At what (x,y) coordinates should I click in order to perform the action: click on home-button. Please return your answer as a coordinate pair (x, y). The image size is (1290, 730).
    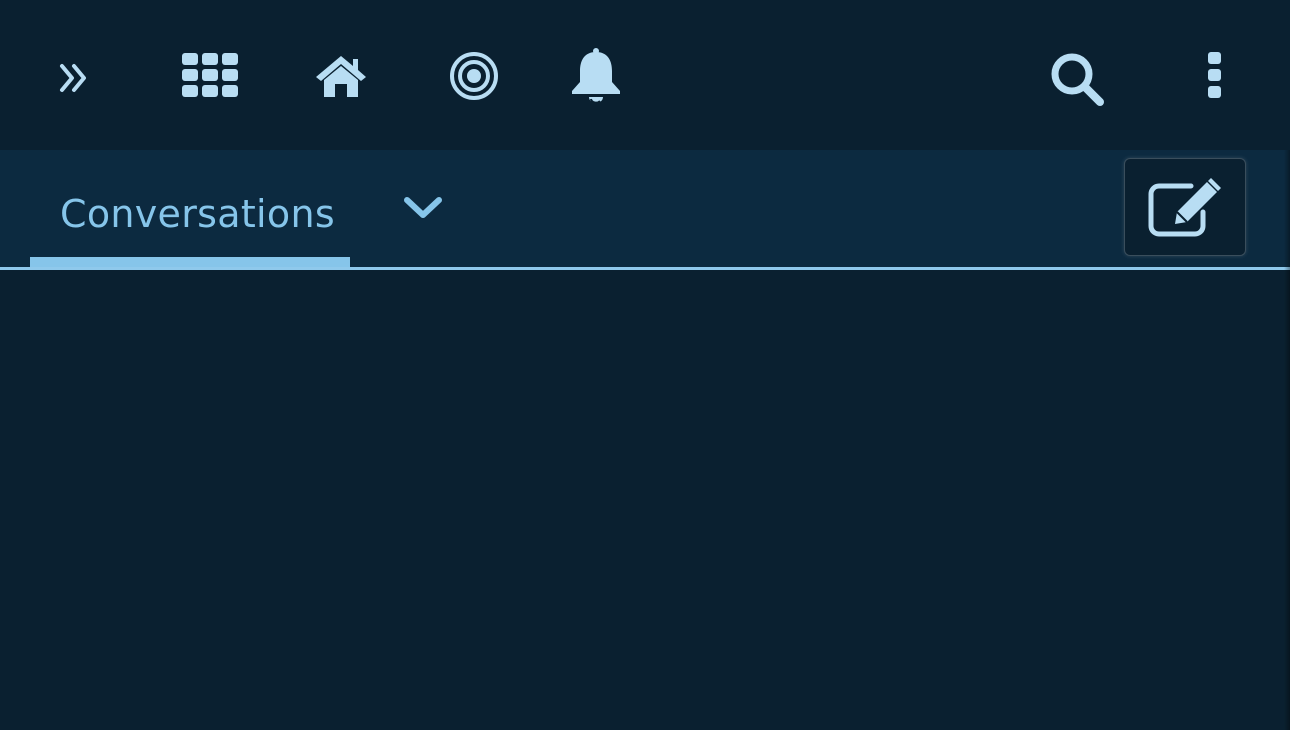
    Looking at the image, I should click on (341, 76).